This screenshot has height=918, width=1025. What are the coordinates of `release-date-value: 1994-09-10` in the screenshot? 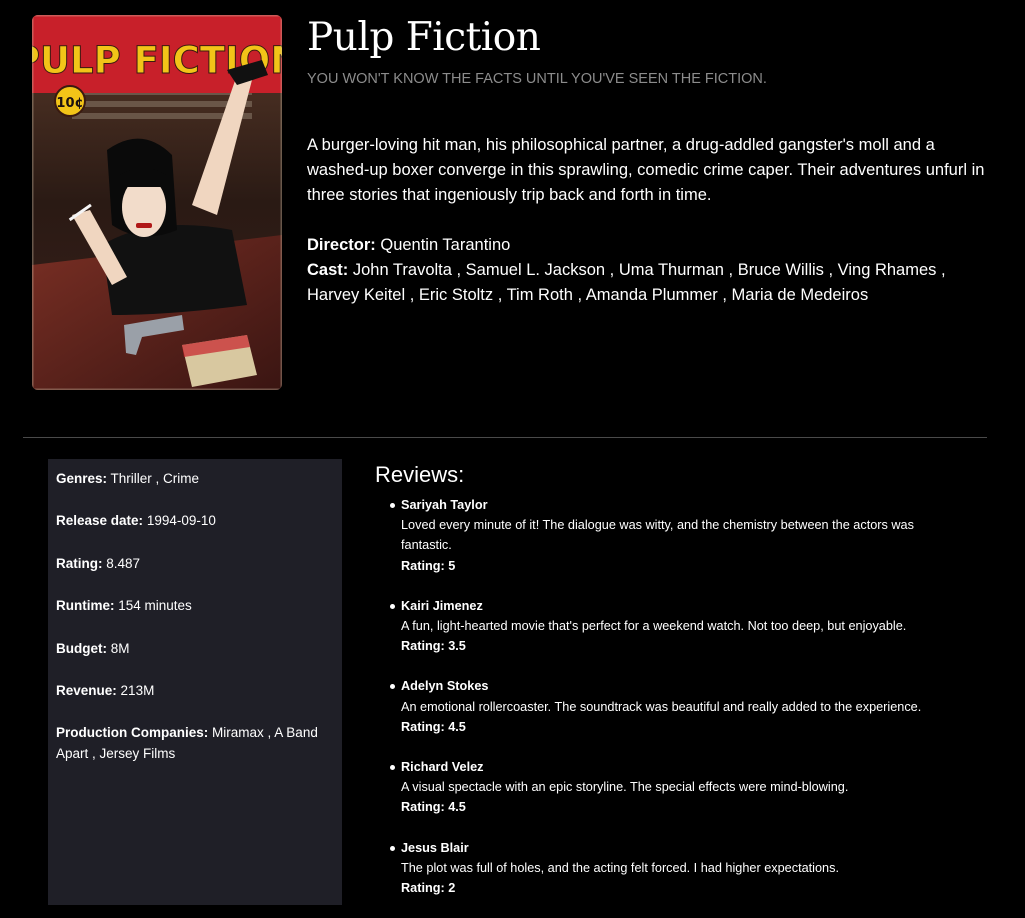 It's located at (181, 521).